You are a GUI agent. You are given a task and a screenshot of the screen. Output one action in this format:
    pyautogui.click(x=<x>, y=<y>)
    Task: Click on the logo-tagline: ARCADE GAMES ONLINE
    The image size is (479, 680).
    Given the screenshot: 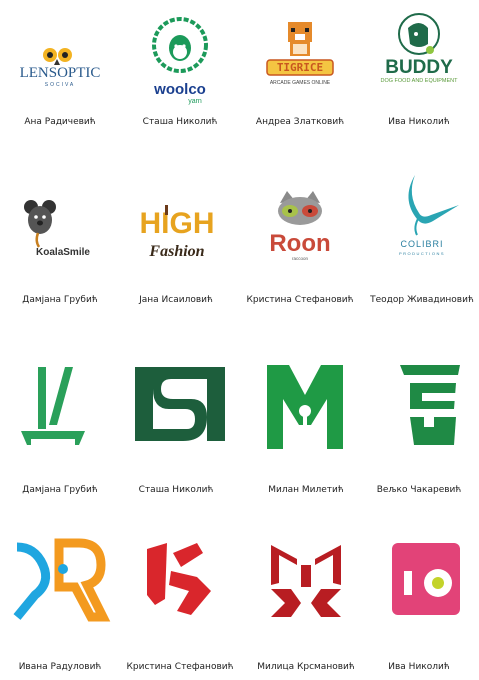 What is the action you would take?
    pyautogui.click(x=300, y=83)
    